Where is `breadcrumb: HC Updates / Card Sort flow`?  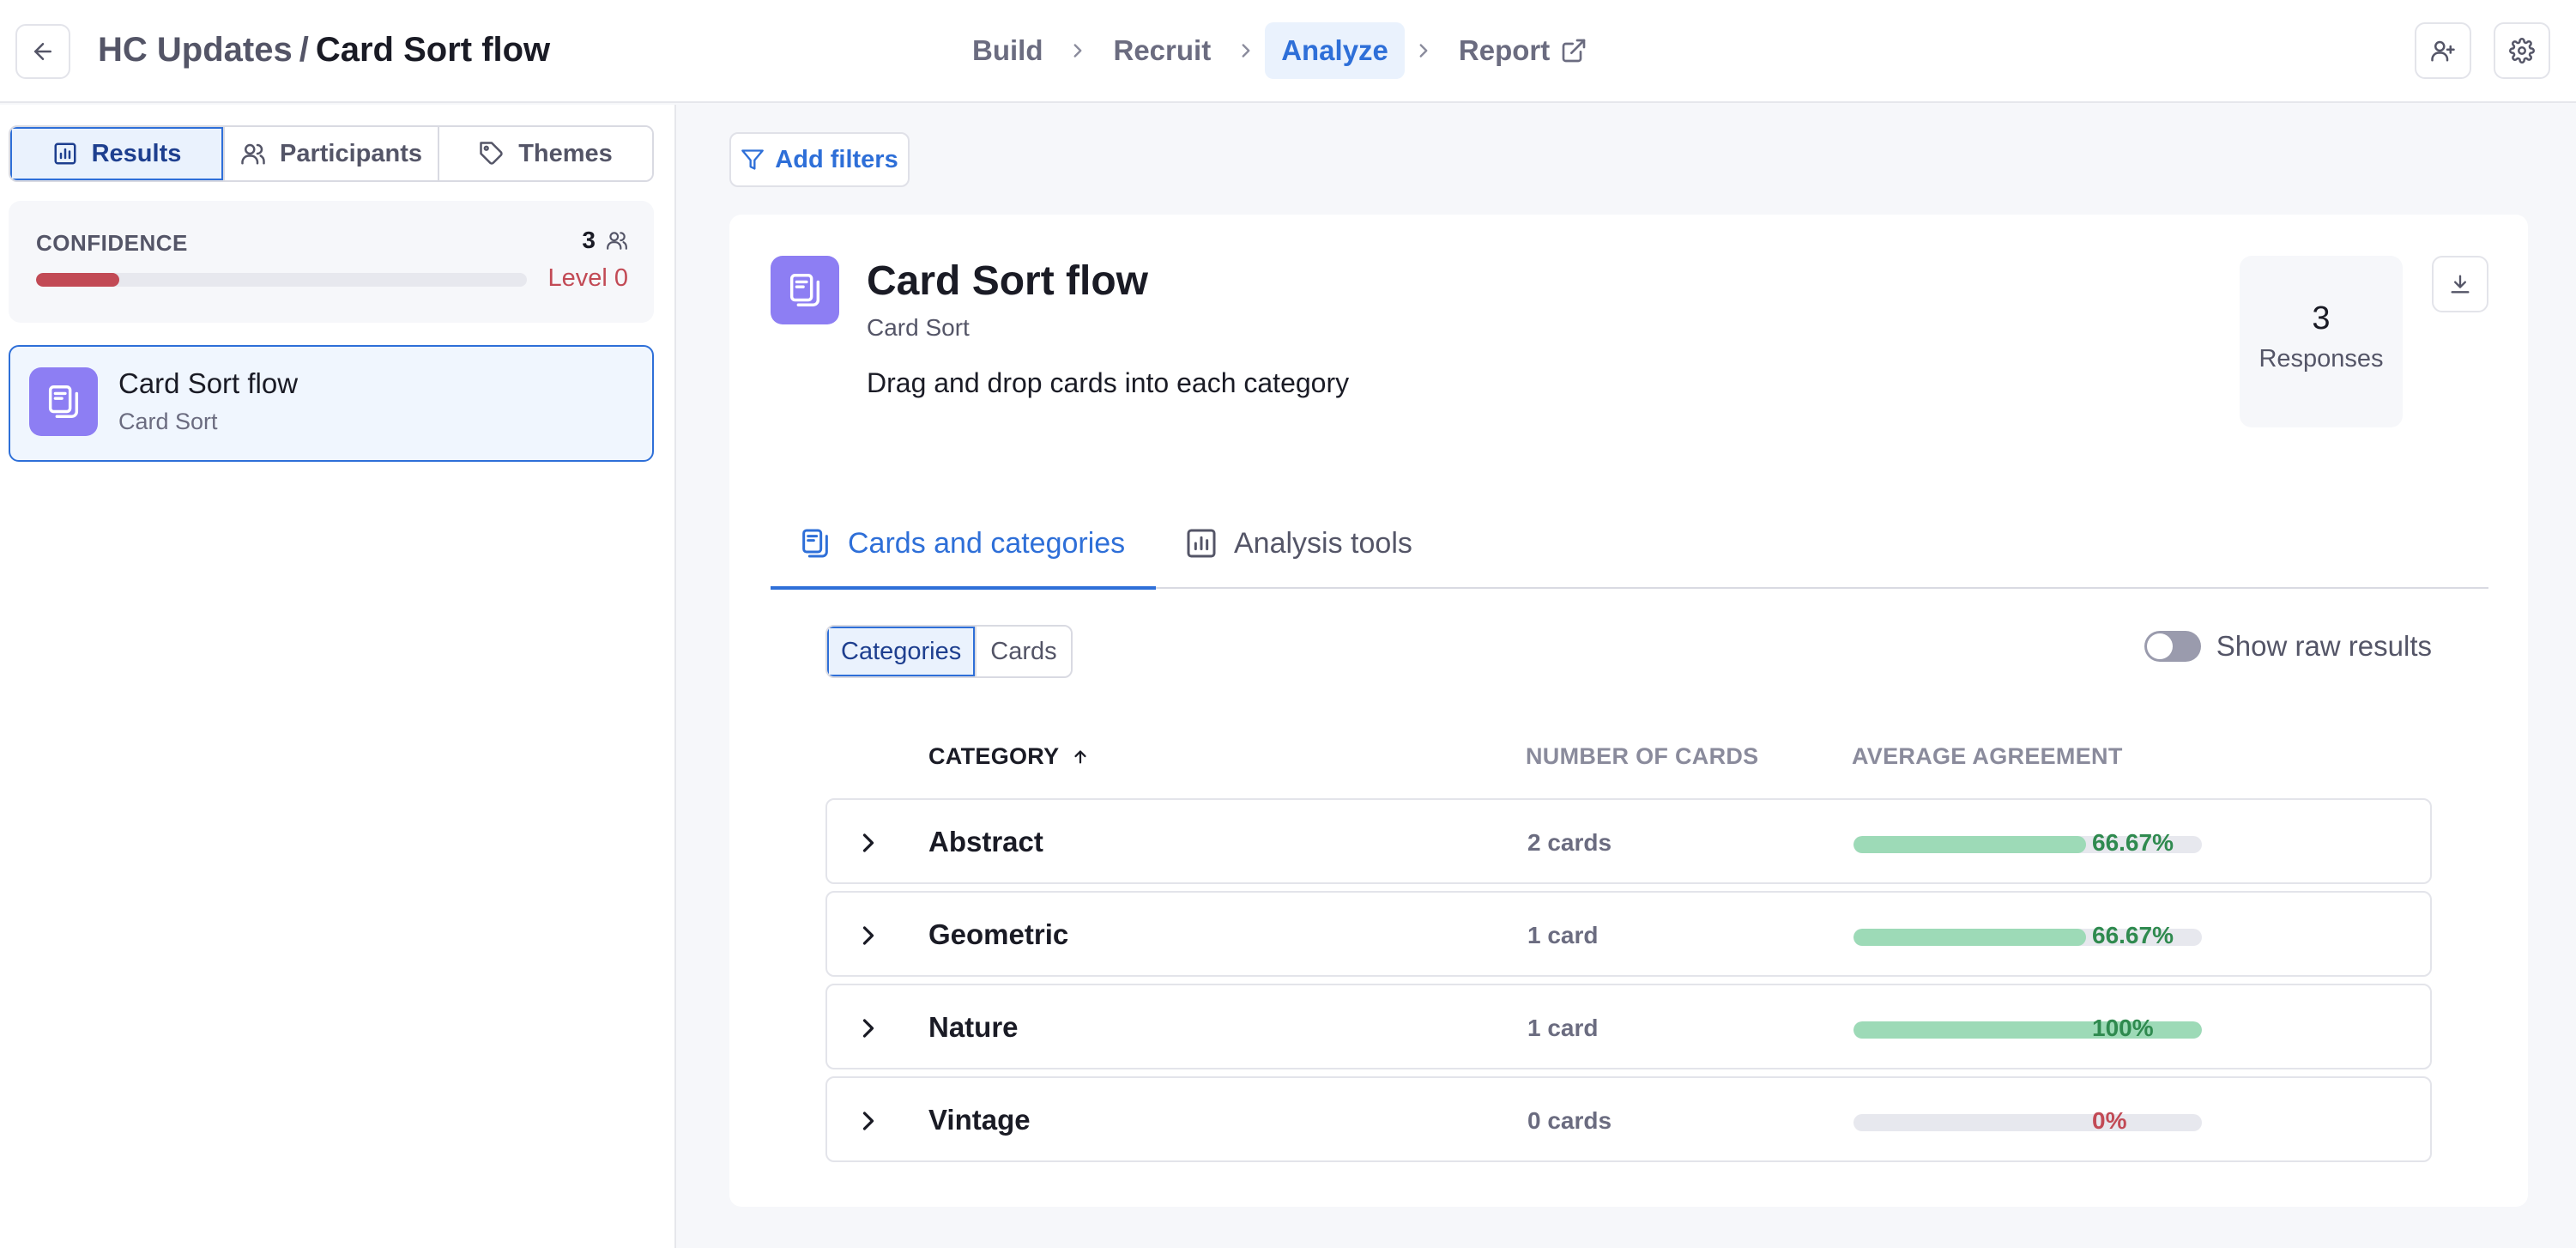 breadcrumb: HC Updates / Card Sort flow is located at coordinates (324, 50).